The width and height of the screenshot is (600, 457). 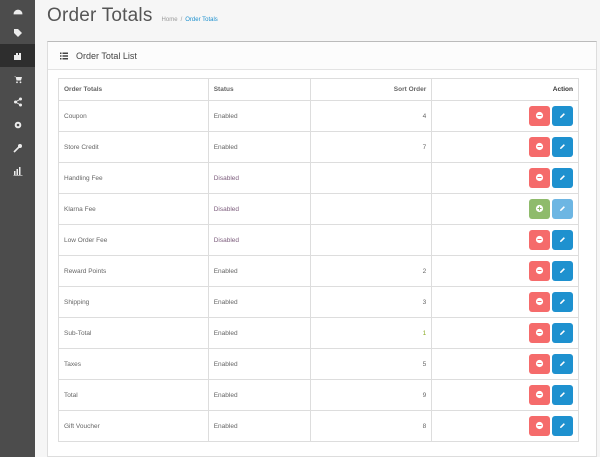 I want to click on table-row: Sub-Total Enabled 1, so click(x=318, y=333).